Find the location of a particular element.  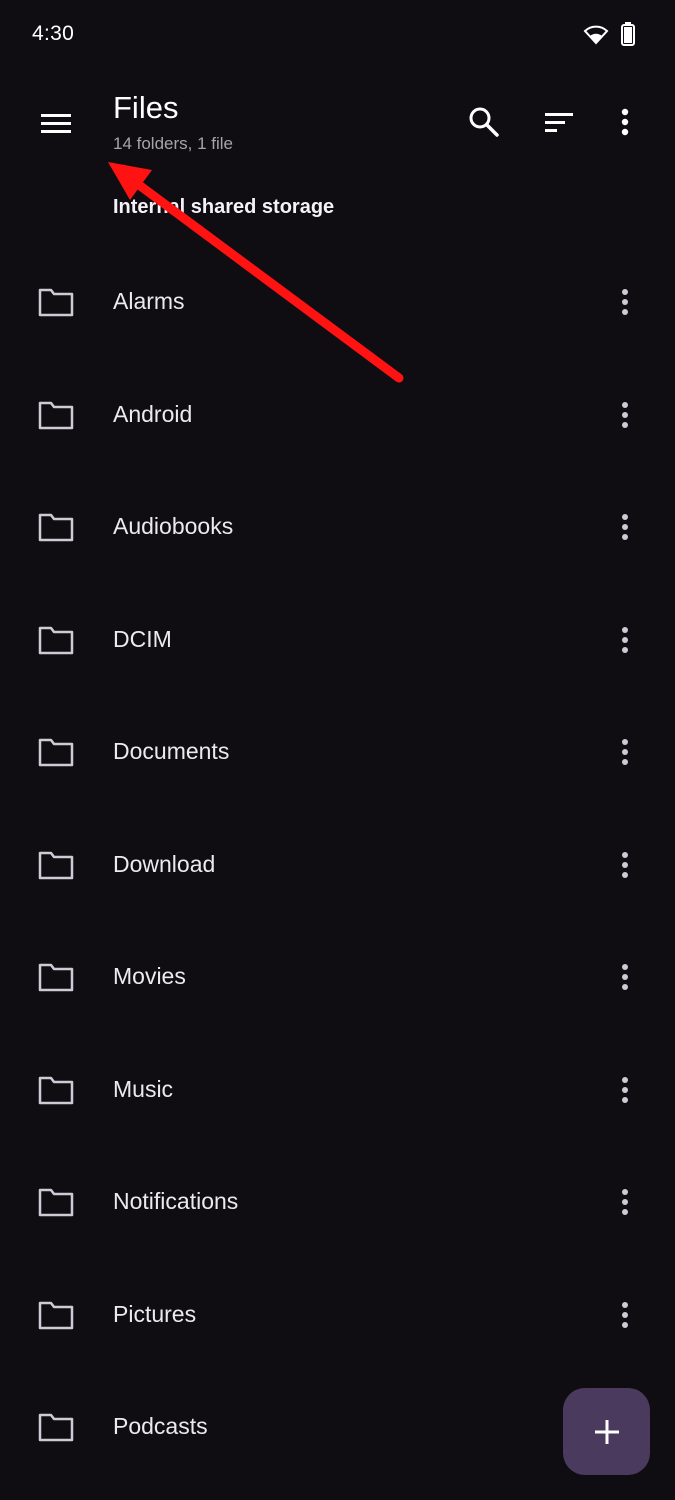

file-name: Notifications is located at coordinates (176, 1201).